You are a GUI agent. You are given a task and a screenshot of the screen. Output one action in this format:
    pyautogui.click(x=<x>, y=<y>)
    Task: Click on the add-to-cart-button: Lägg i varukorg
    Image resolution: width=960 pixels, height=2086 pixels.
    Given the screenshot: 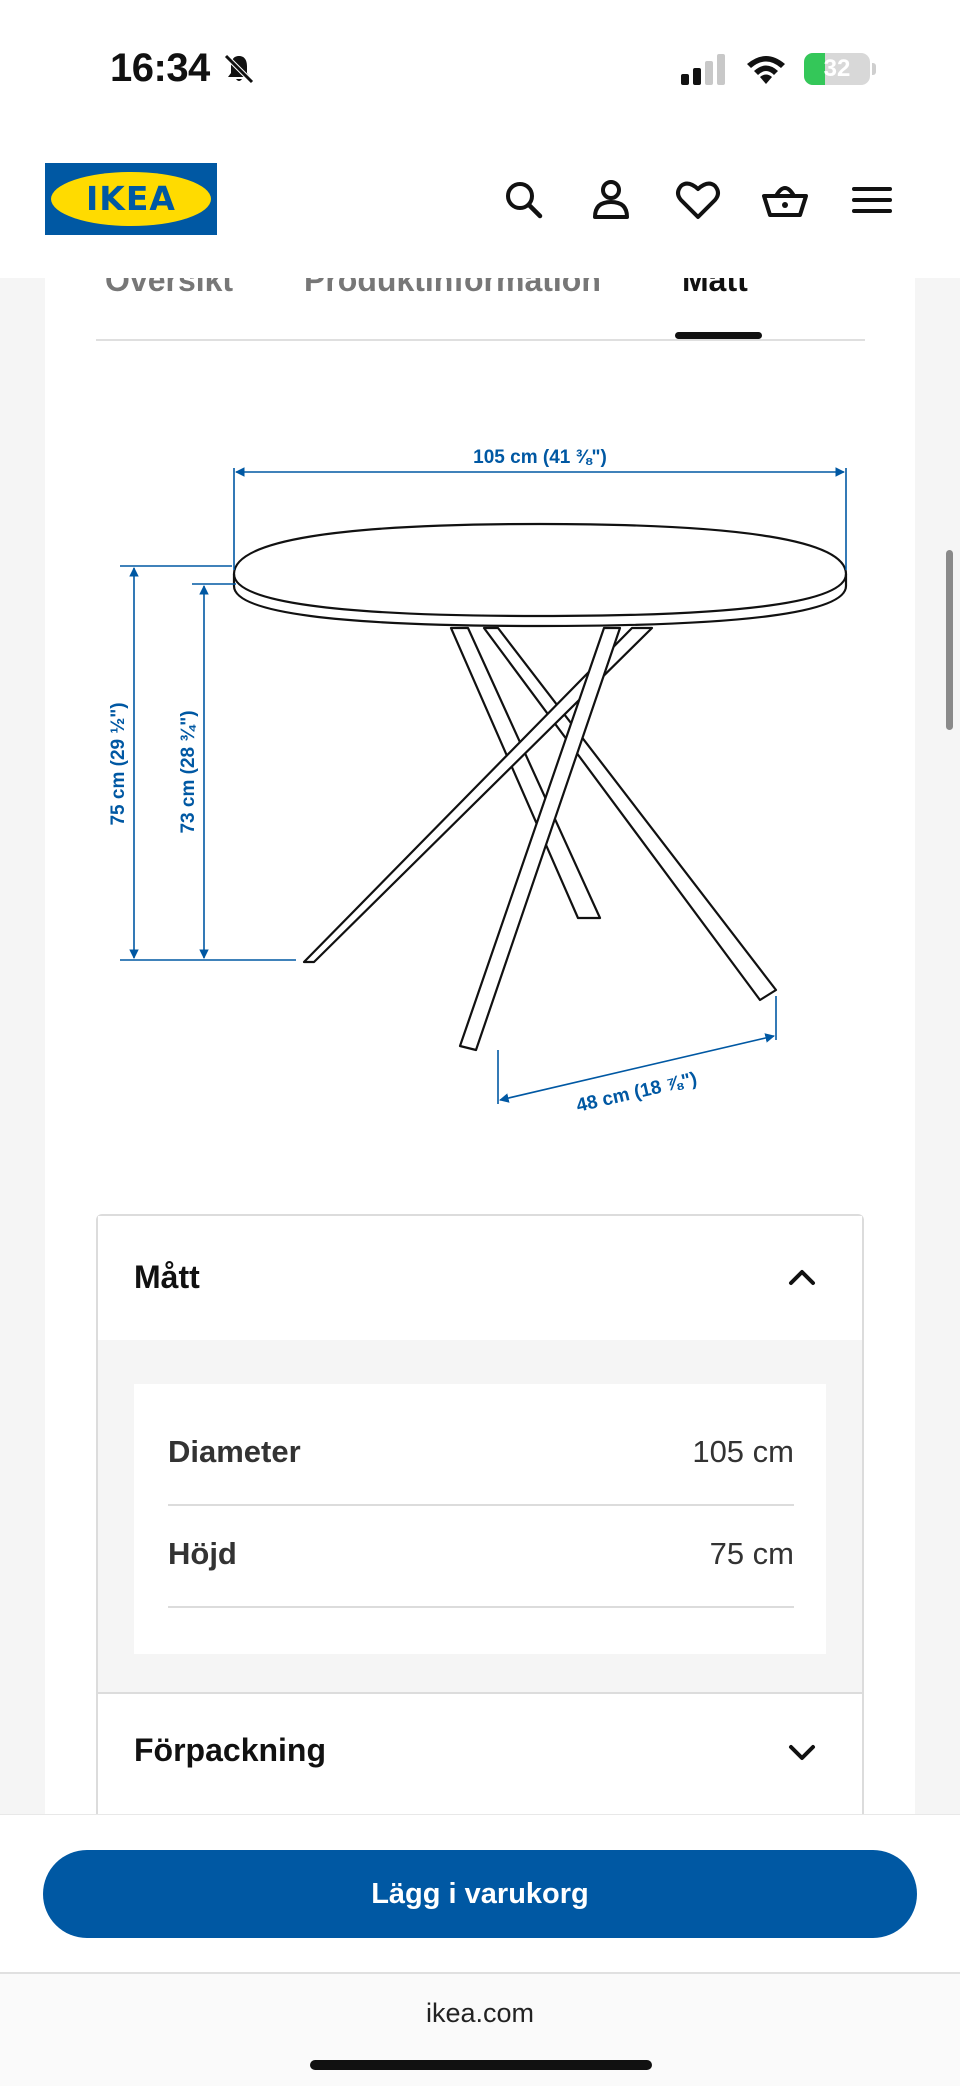 What is the action you would take?
    pyautogui.click(x=480, y=1894)
    